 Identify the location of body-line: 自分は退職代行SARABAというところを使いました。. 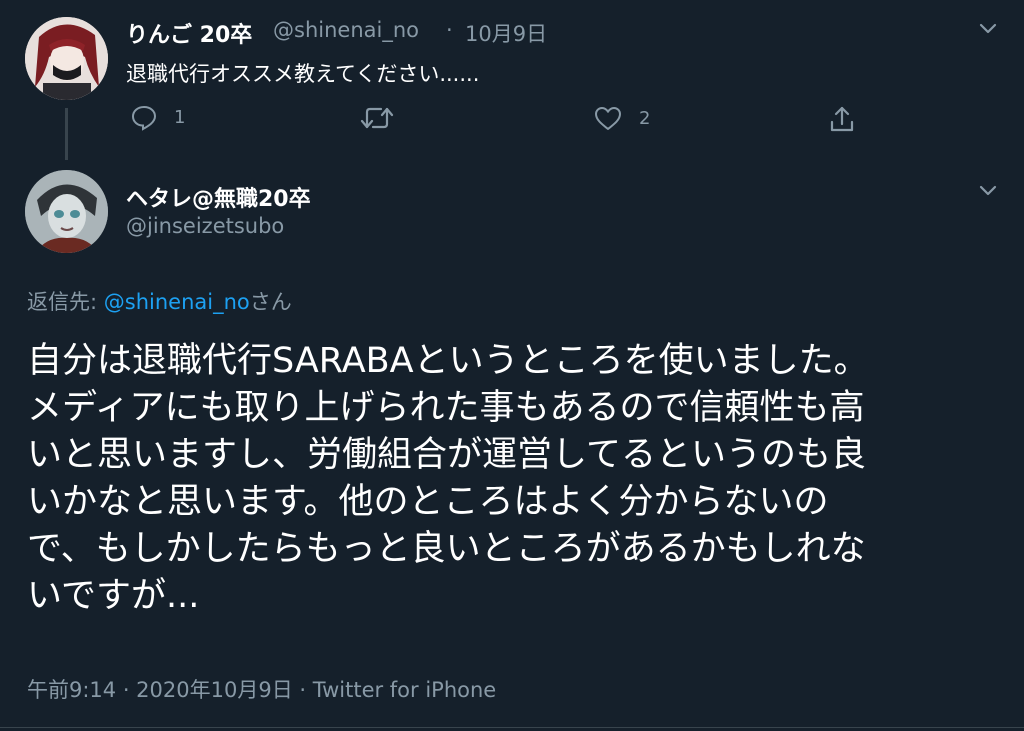
(448, 361).